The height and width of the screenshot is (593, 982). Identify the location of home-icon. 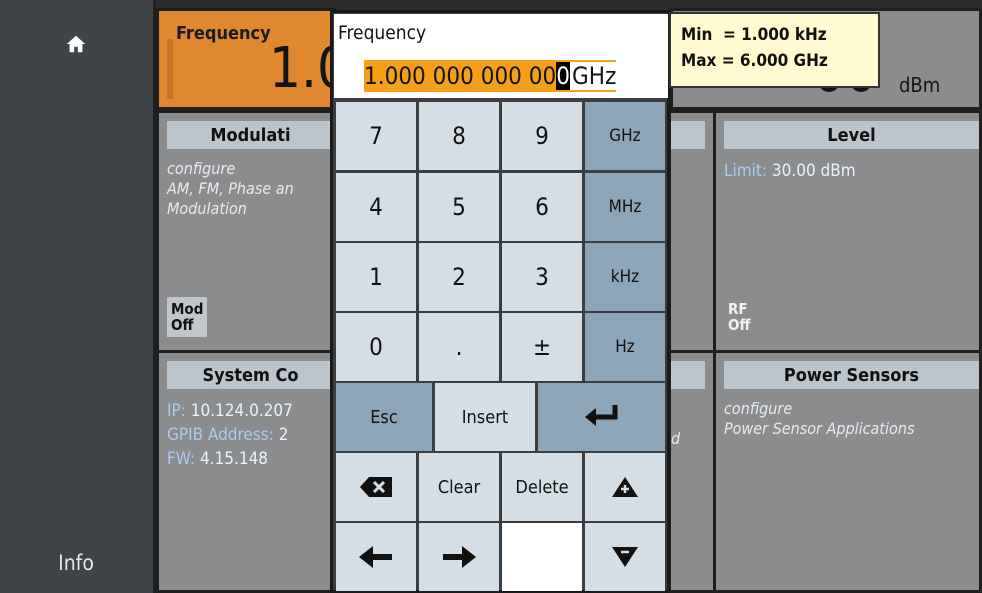
(76, 44).